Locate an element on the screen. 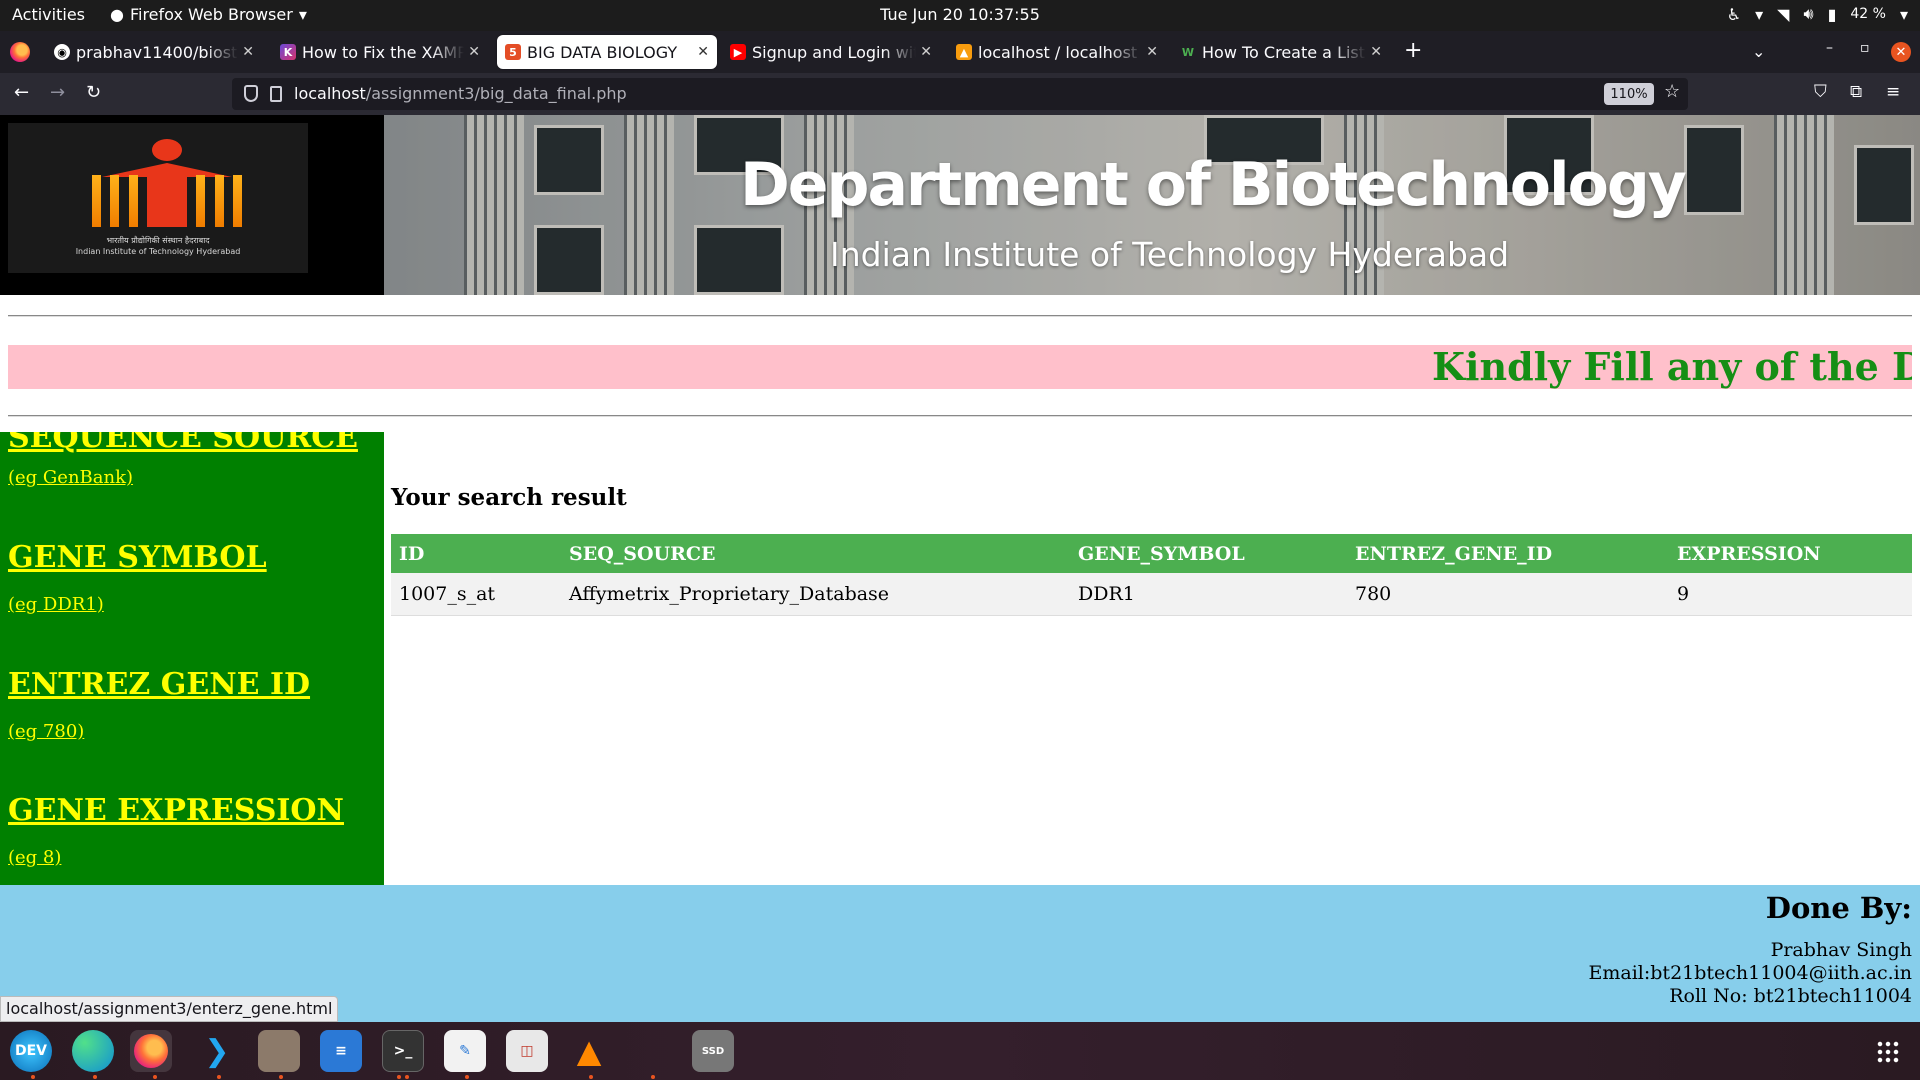  ssd-icon: SSD is located at coordinates (713, 1051).